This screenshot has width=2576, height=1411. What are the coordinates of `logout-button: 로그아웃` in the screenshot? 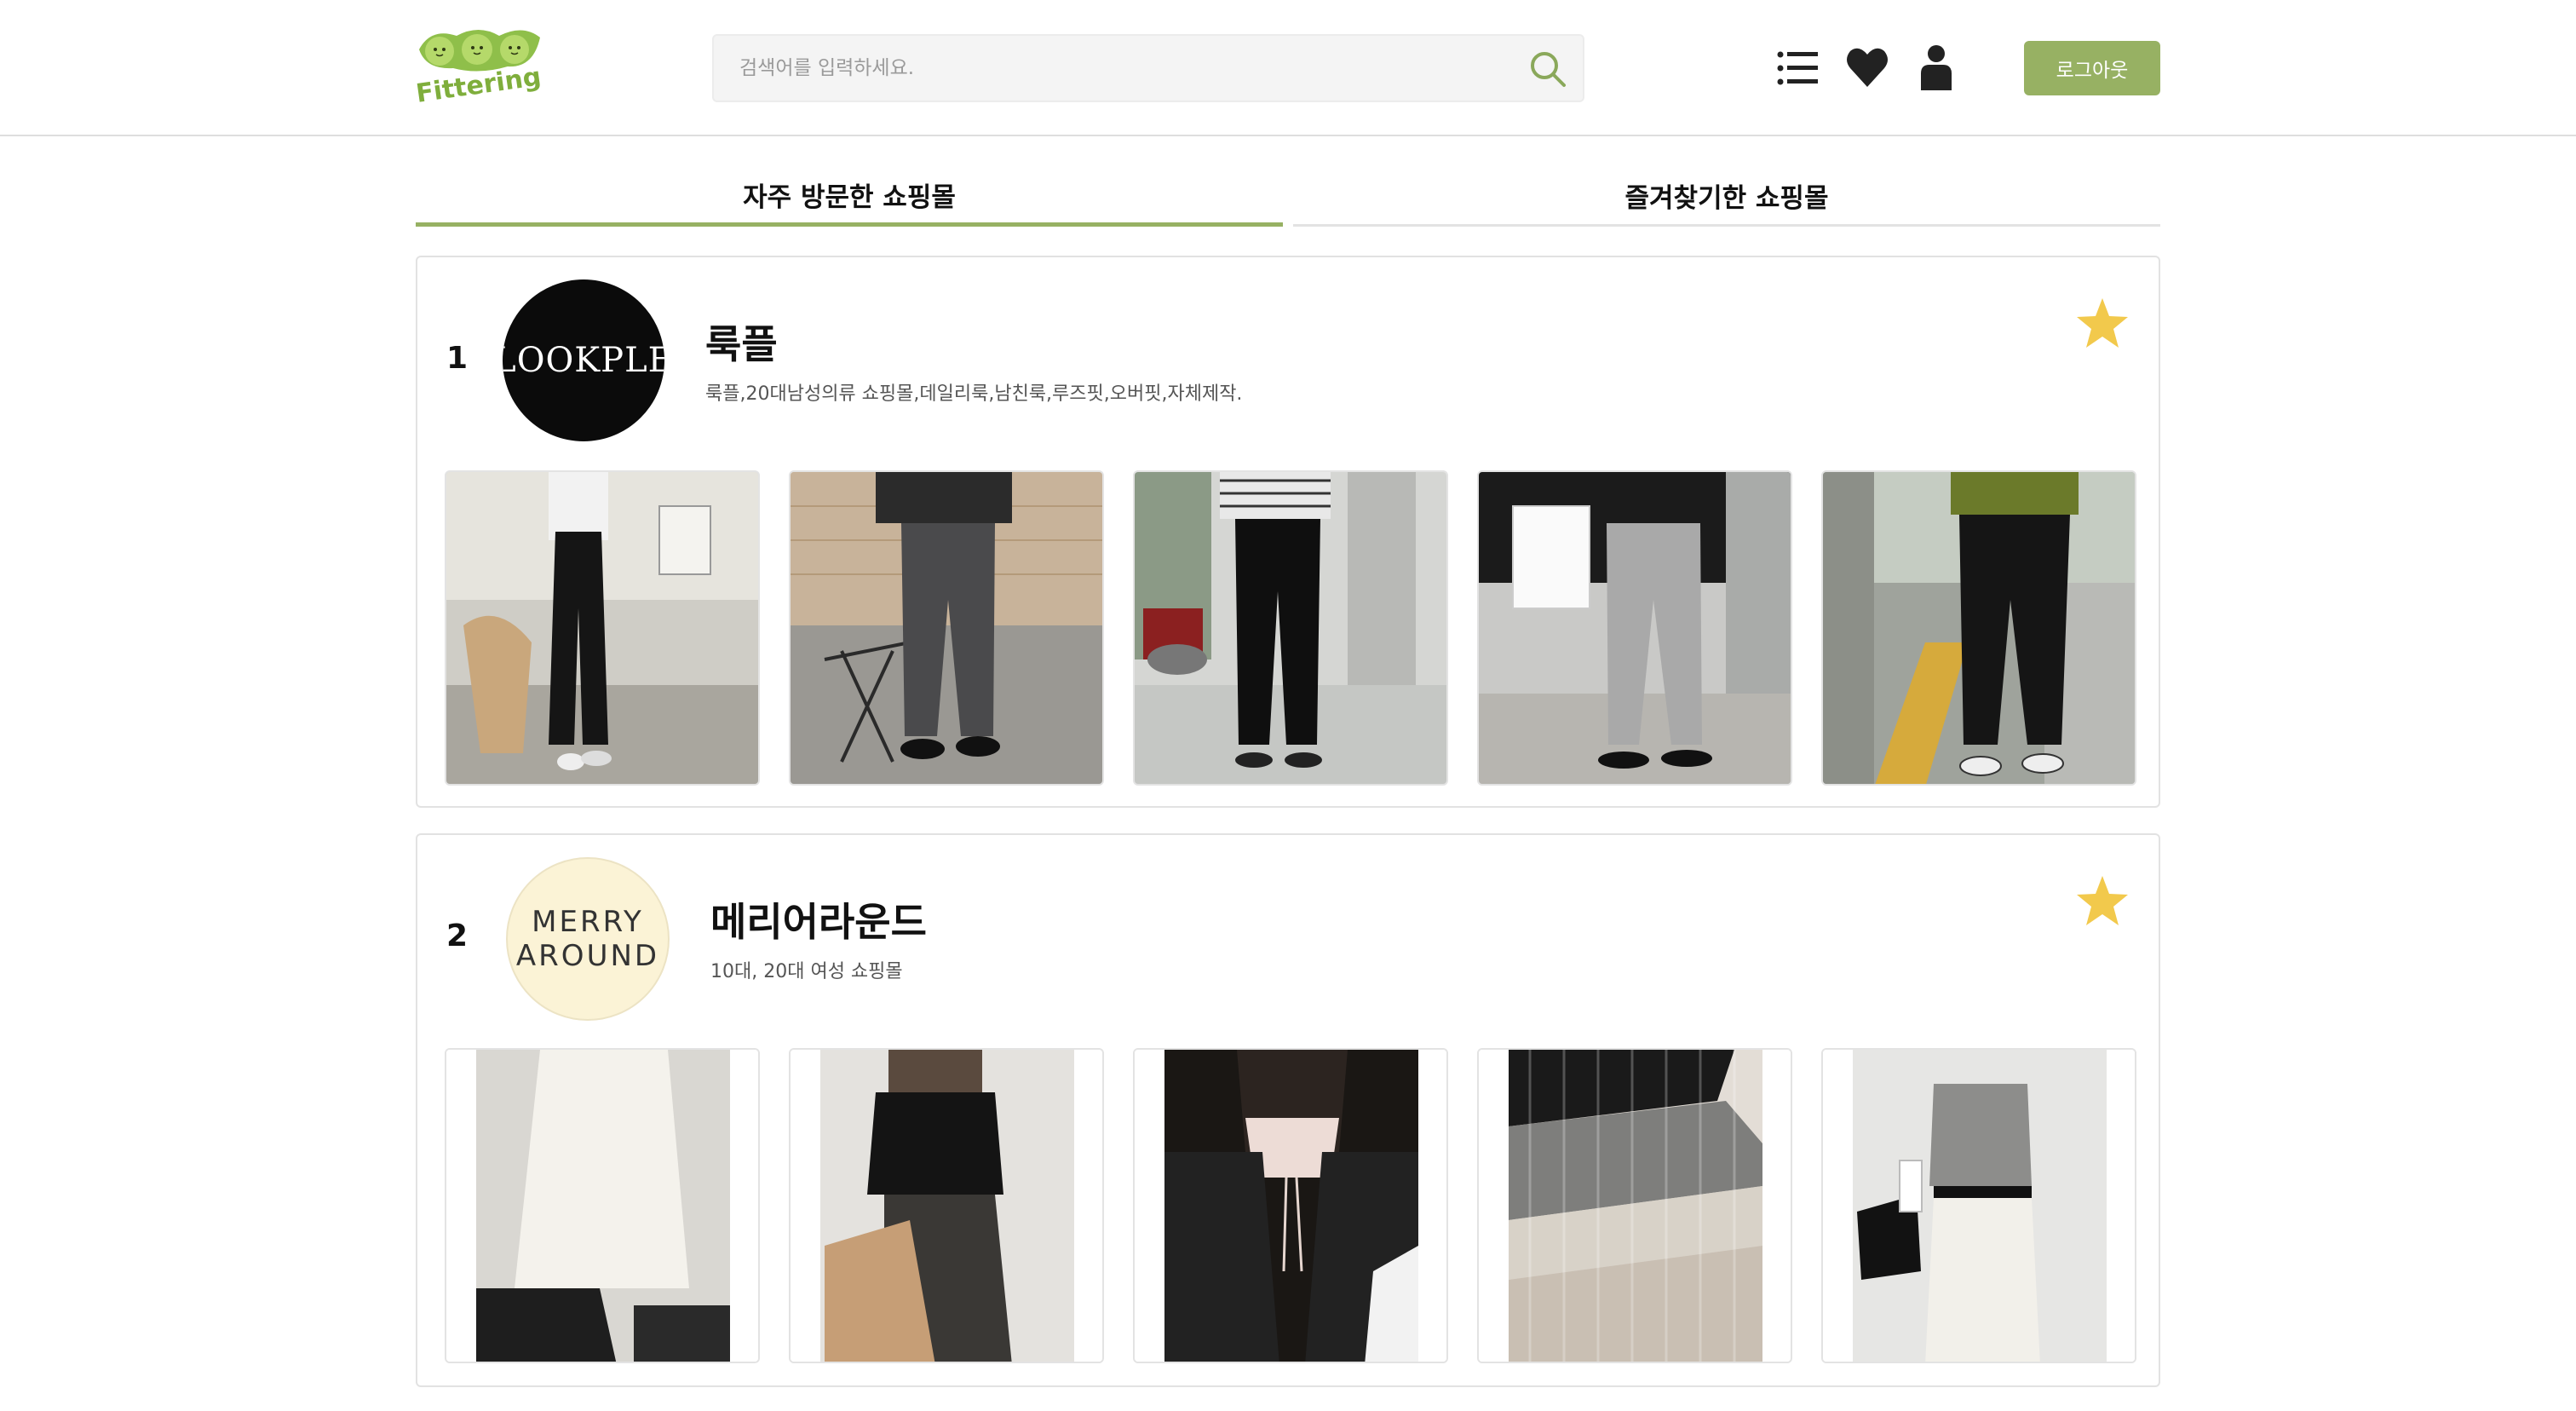 It's located at (2092, 68).